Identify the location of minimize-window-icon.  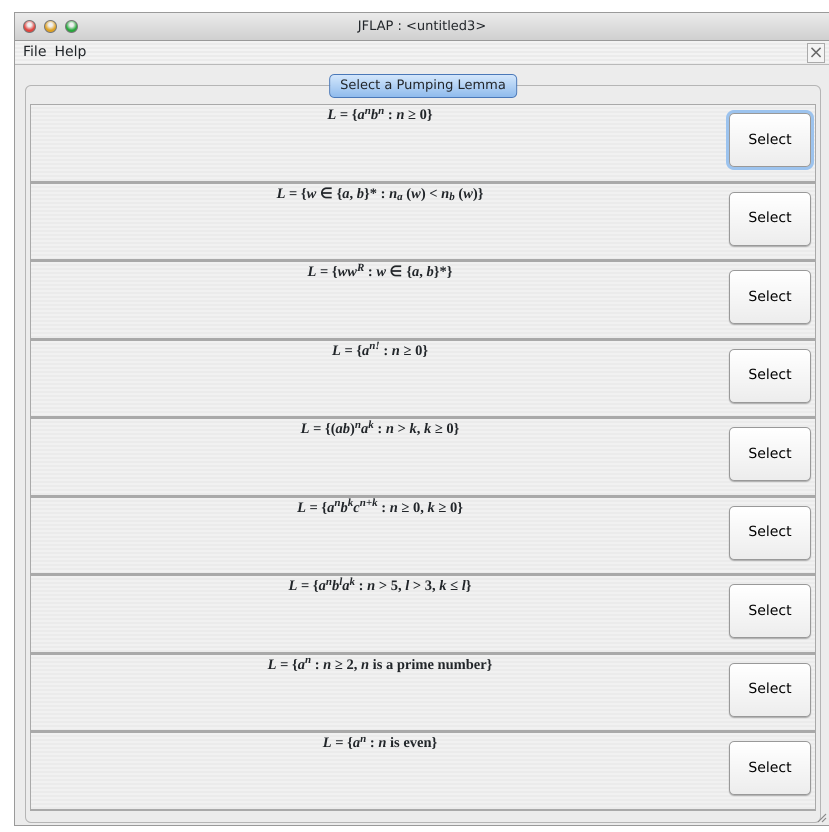
(50, 26).